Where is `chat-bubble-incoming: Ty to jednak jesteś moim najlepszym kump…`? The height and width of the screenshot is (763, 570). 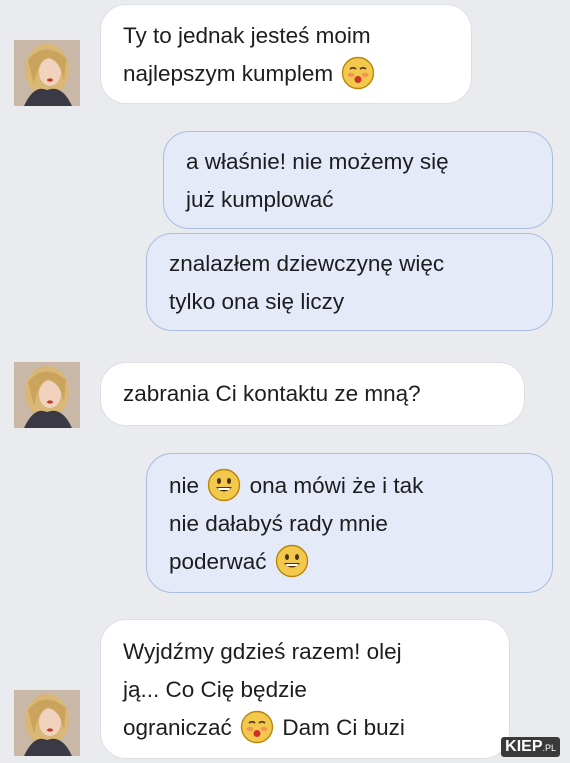 chat-bubble-incoming: Ty to jednak jesteś moim najlepszym kump… is located at coordinates (286, 54).